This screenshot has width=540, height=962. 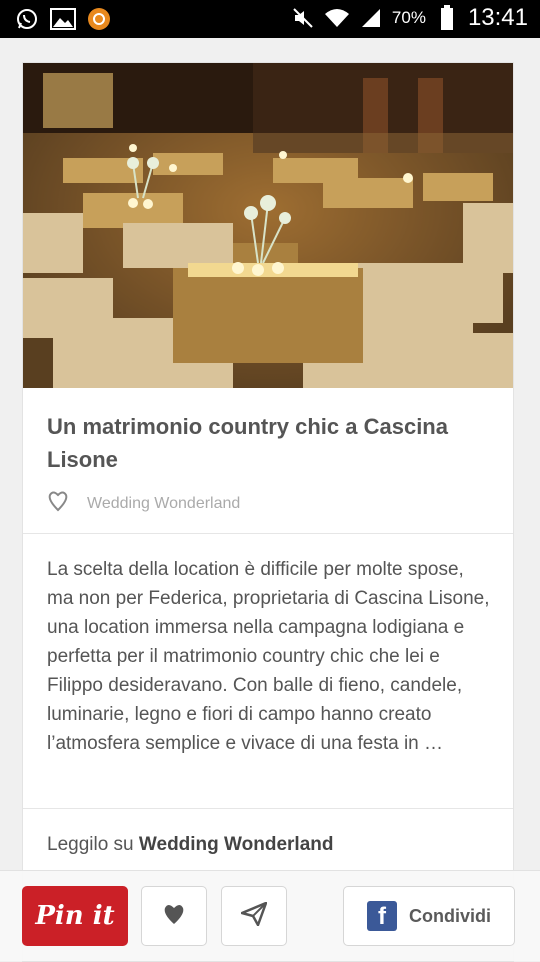 What do you see at coordinates (63, 19) in the screenshot?
I see `gallery-icon` at bounding box center [63, 19].